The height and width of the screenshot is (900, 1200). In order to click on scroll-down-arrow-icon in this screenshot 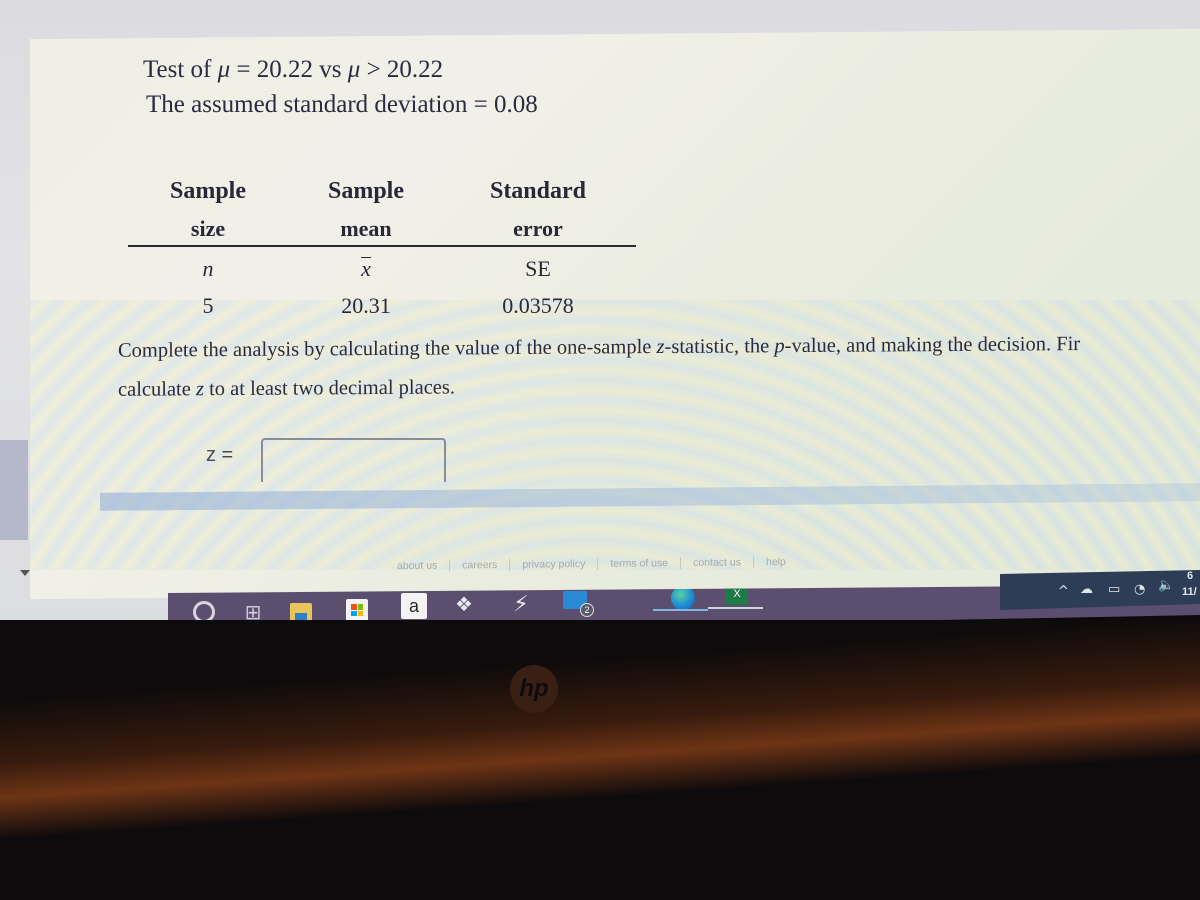, I will do `click(25, 573)`.